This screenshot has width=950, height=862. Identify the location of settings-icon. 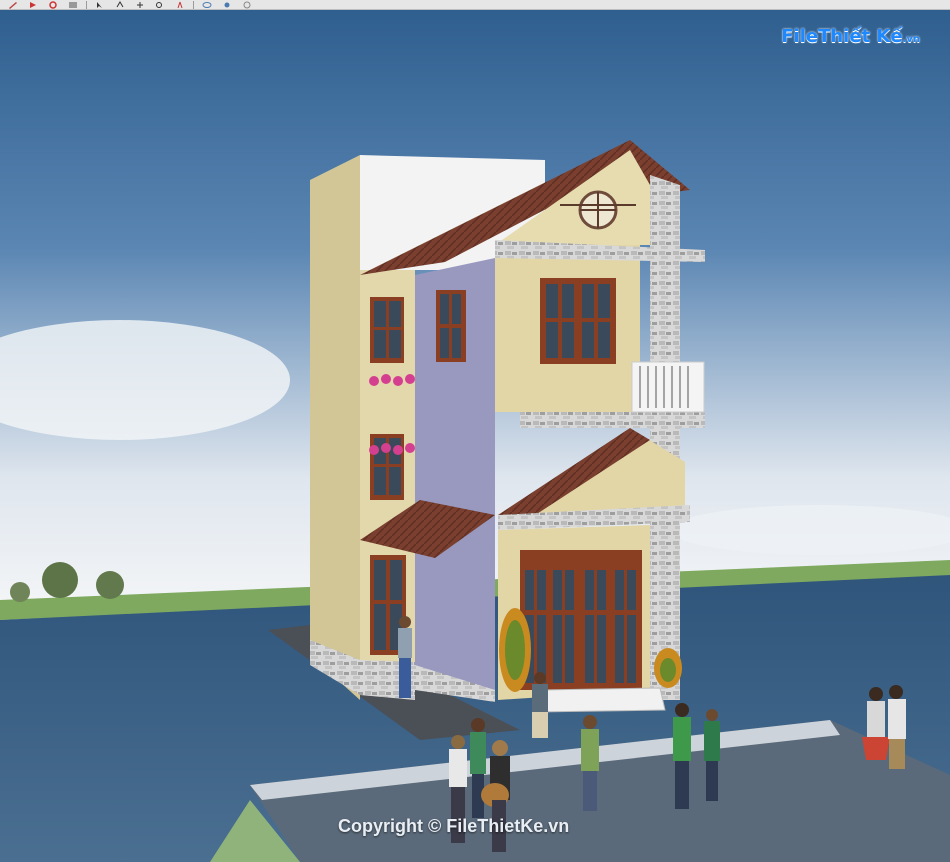
(227, 5).